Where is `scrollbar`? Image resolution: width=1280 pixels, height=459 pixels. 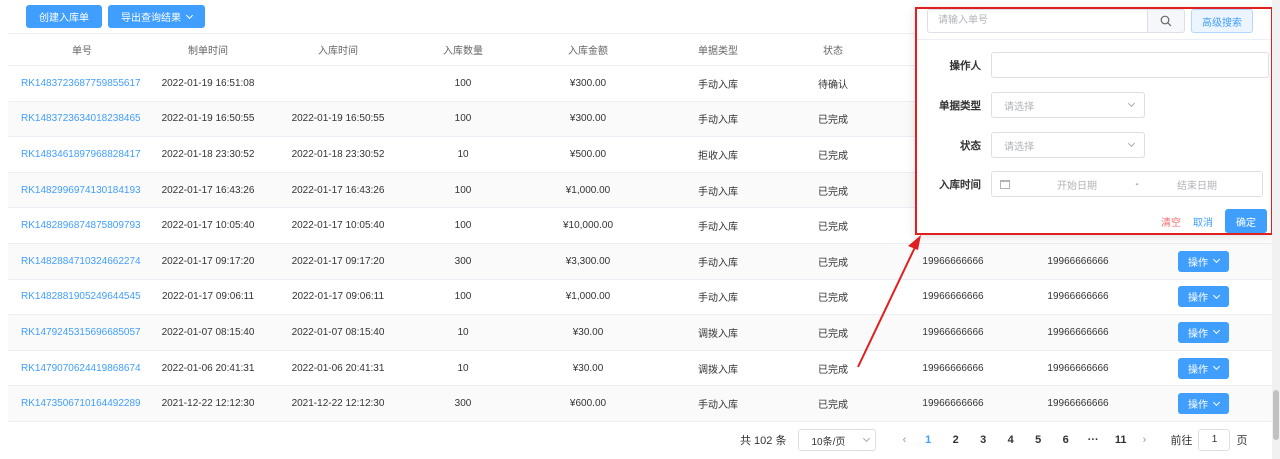
scrollbar is located at coordinates (1276, 229).